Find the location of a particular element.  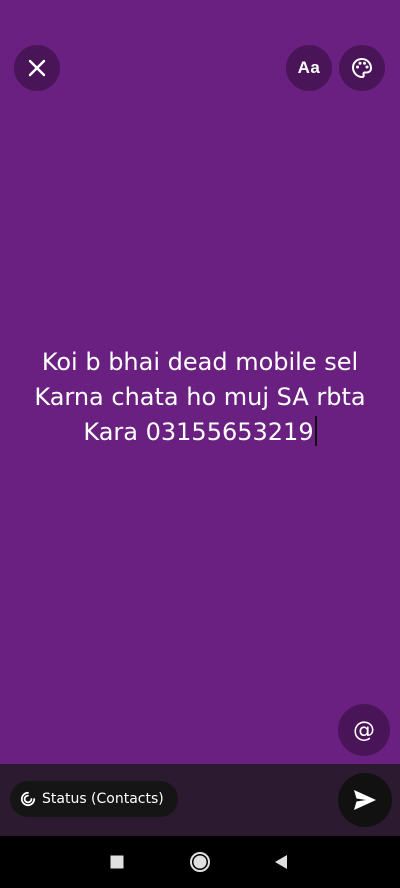

home-button is located at coordinates (200, 862).